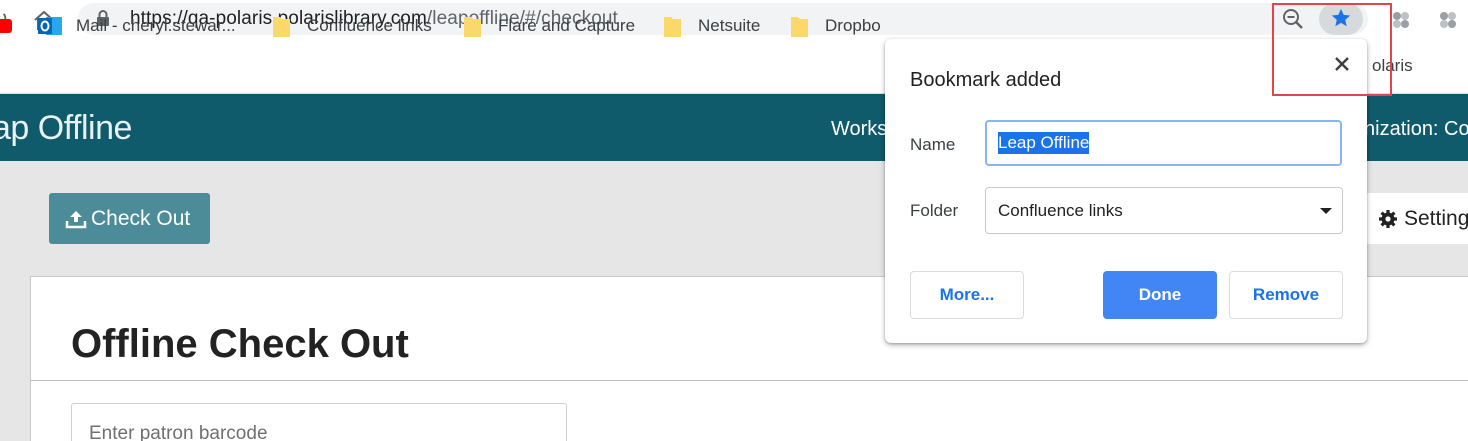 Image resolution: width=1468 pixels, height=441 pixels. I want to click on gear-icon, so click(1388, 218).